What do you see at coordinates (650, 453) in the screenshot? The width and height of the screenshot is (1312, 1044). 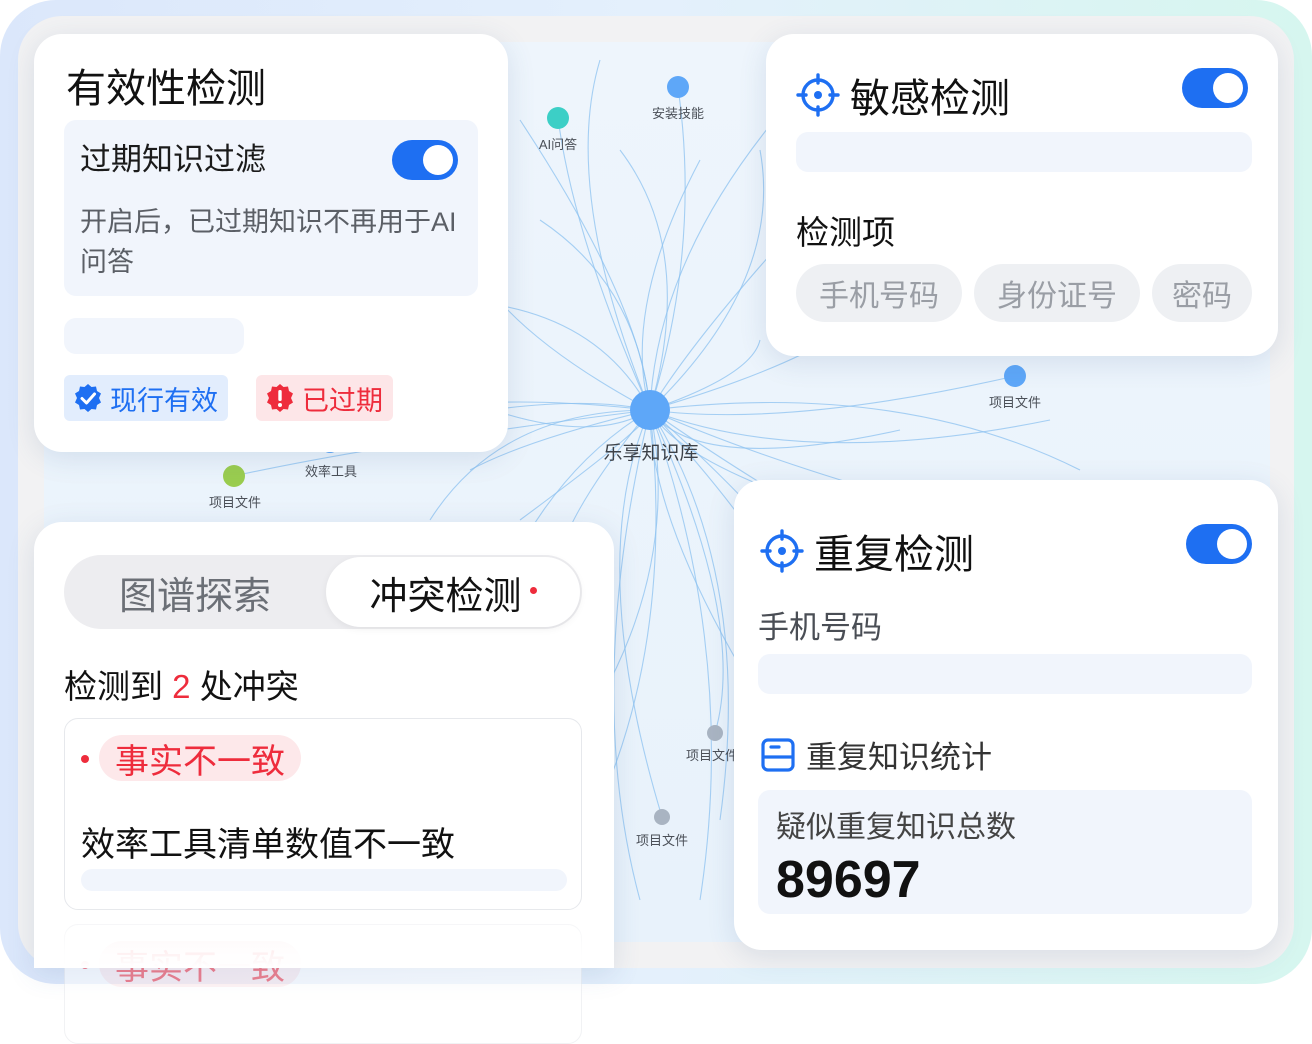 I see `graph-center-label: 乐享知识库` at bounding box center [650, 453].